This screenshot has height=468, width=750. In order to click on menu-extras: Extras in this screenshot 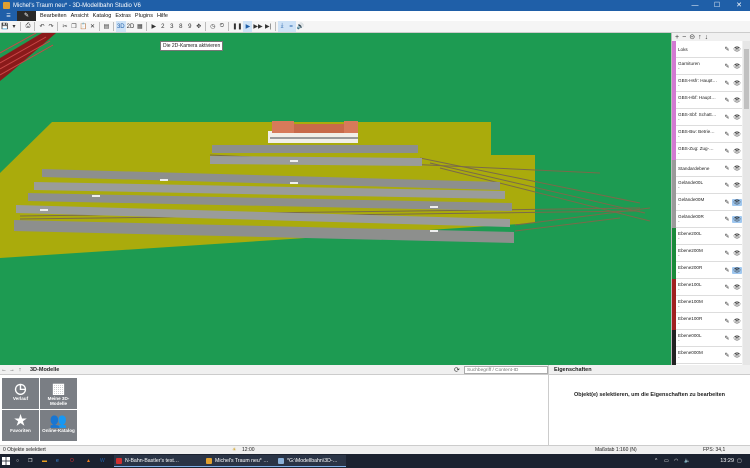, I will do `click(123, 16)`.